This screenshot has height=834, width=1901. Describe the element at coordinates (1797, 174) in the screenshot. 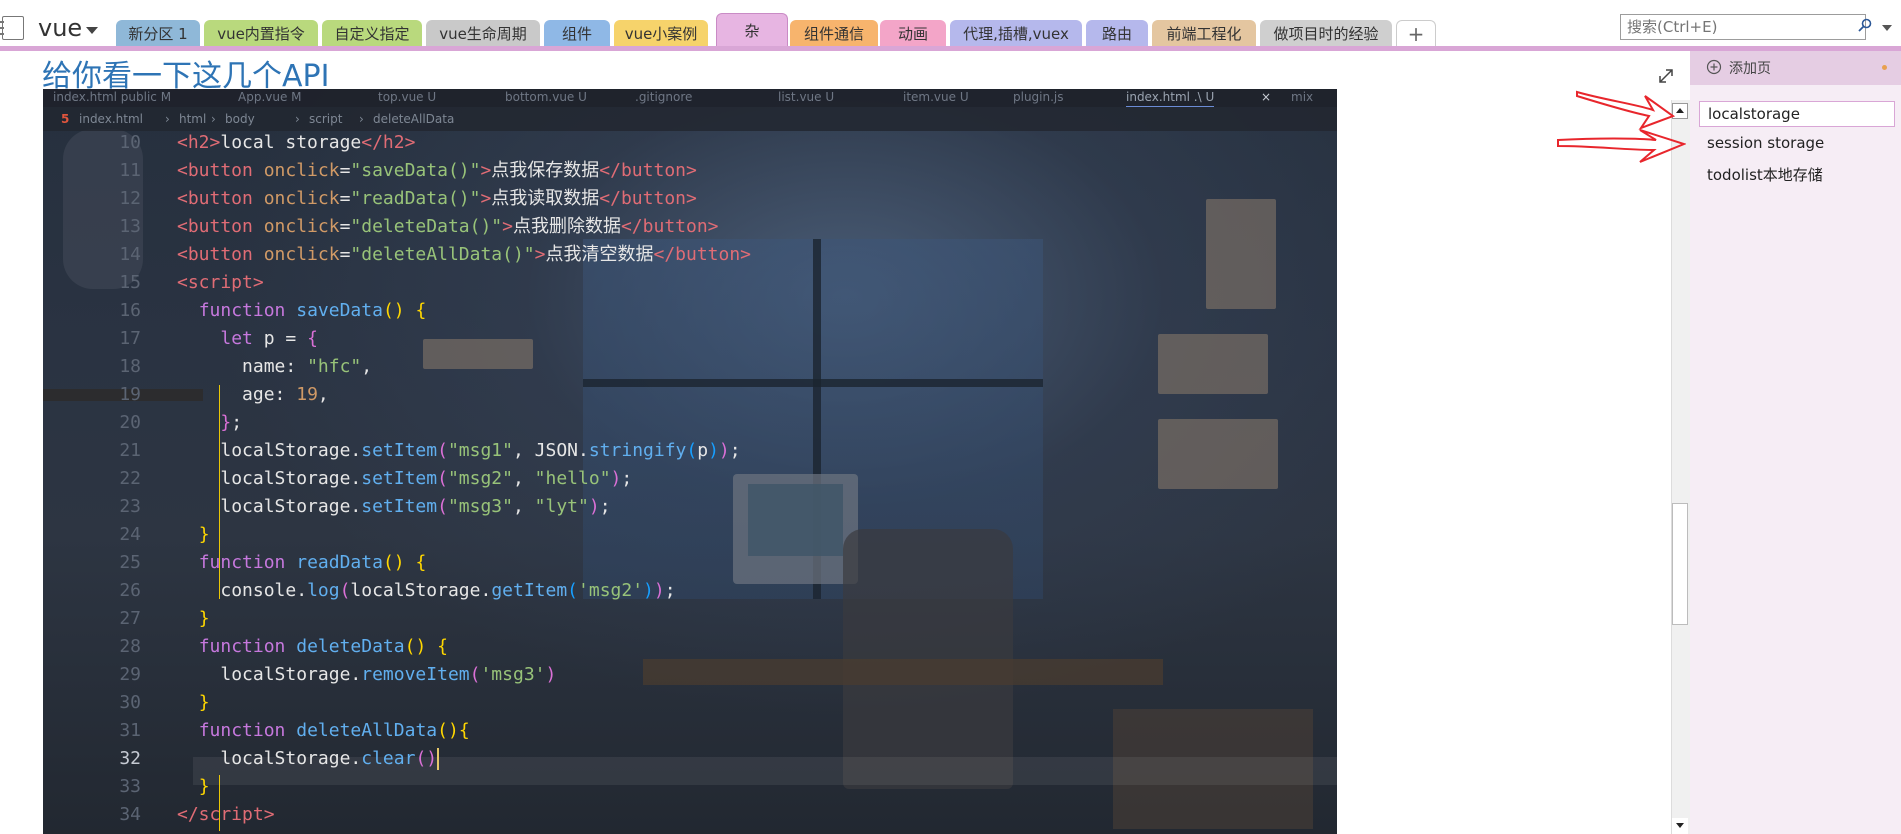

I see `page-list-item: todolist本地存储` at that location.